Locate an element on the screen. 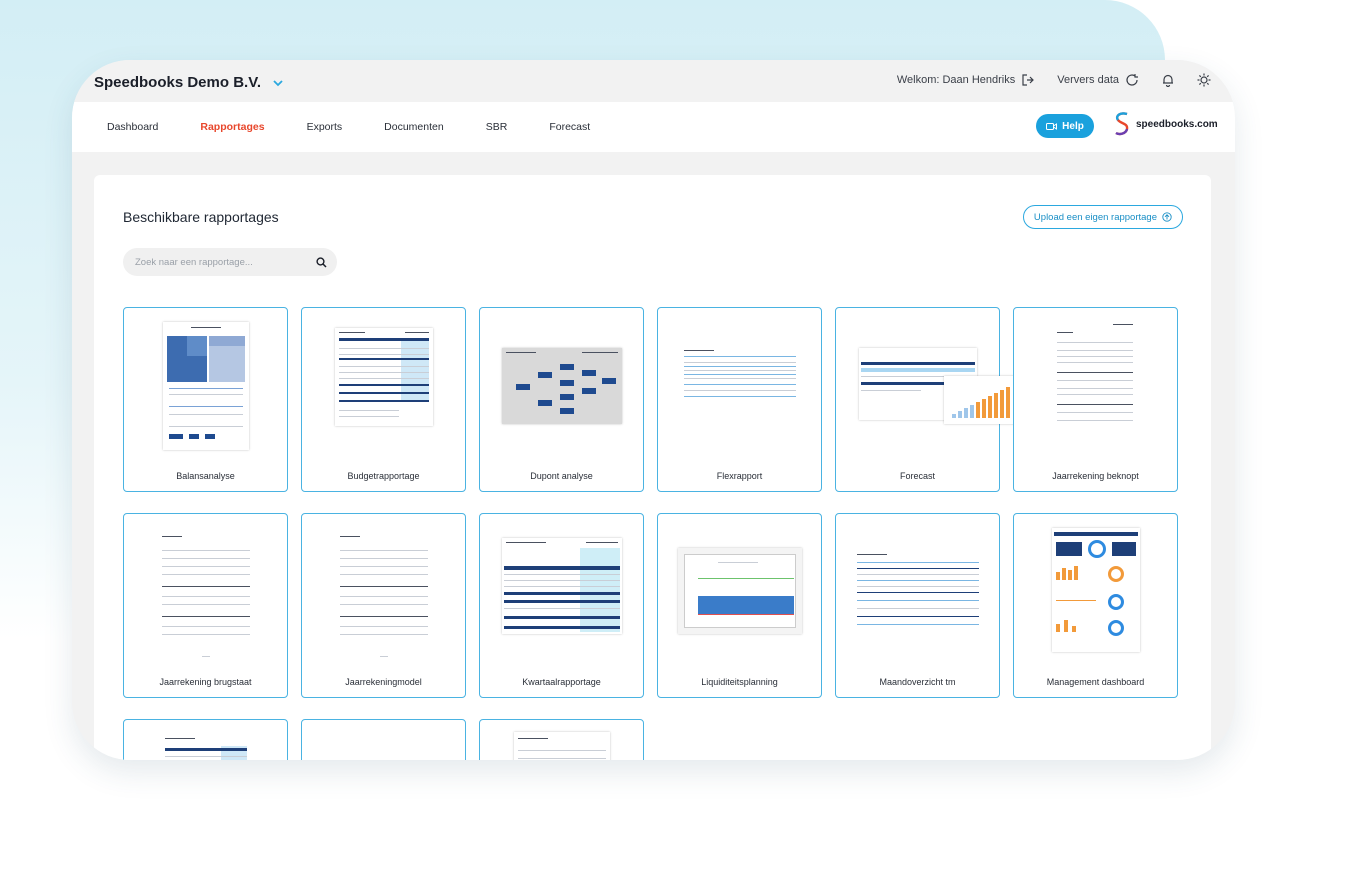 The width and height of the screenshot is (1368, 894). report-label: Balansanalyse is located at coordinates (205, 476).